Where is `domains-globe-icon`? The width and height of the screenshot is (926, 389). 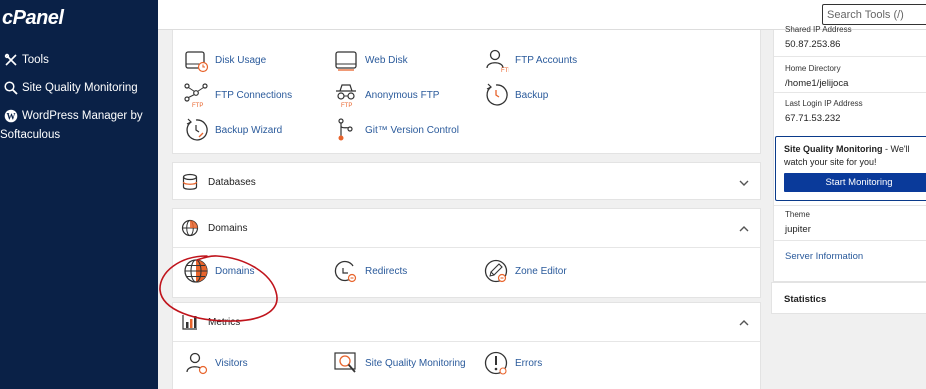
domains-globe-icon is located at coordinates (196, 271).